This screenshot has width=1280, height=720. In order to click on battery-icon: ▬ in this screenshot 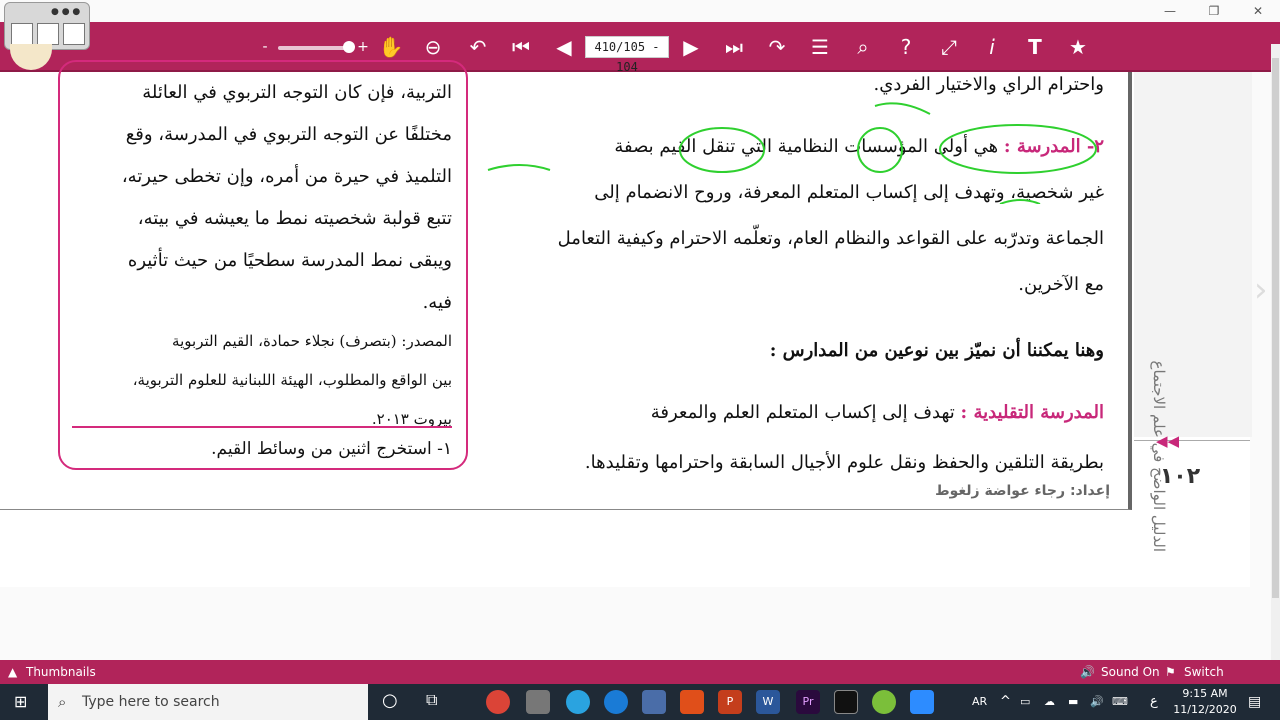, I will do `click(1073, 702)`.